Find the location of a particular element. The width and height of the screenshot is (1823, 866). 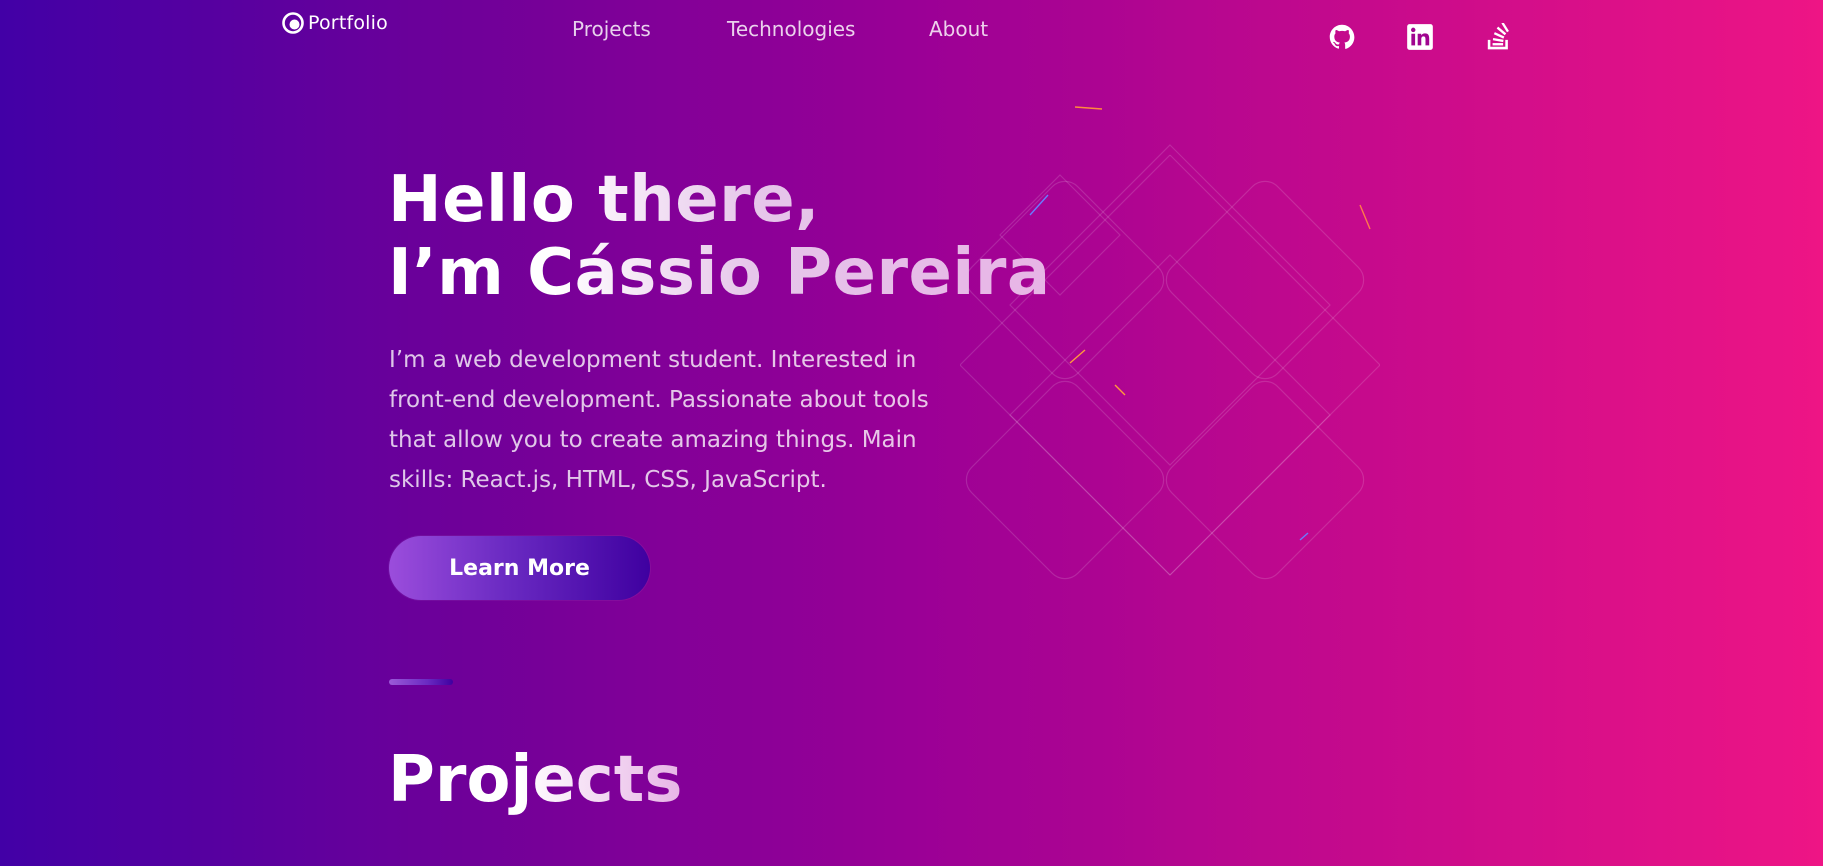

projects-section-title: Projects is located at coordinates (535, 780).